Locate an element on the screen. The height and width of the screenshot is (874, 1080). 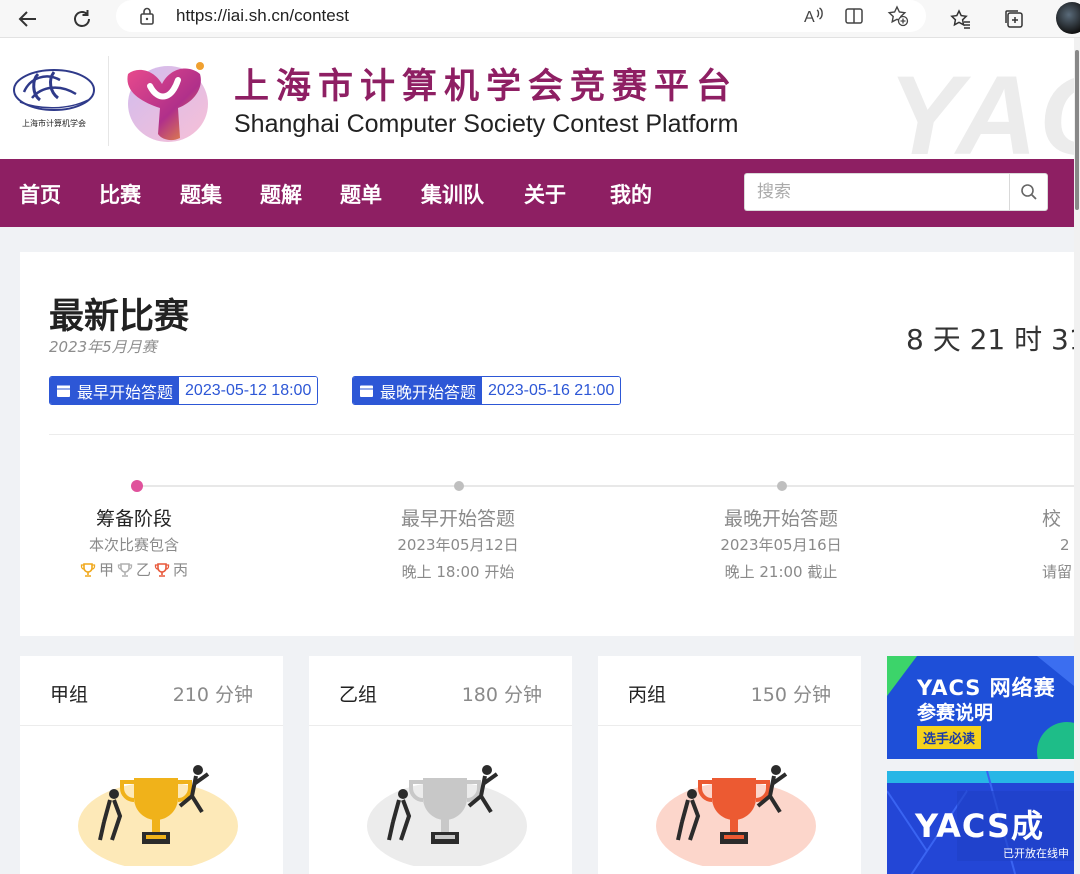
group-card-header: 乙组 180 分钟 is located at coordinates (440, 691).